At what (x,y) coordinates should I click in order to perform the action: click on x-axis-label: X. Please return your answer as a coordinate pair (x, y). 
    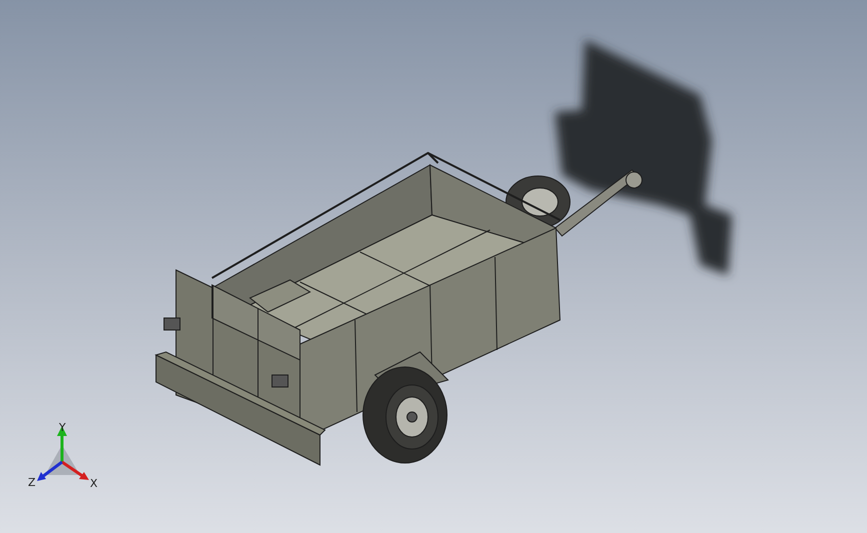
    Looking at the image, I should click on (94, 483).